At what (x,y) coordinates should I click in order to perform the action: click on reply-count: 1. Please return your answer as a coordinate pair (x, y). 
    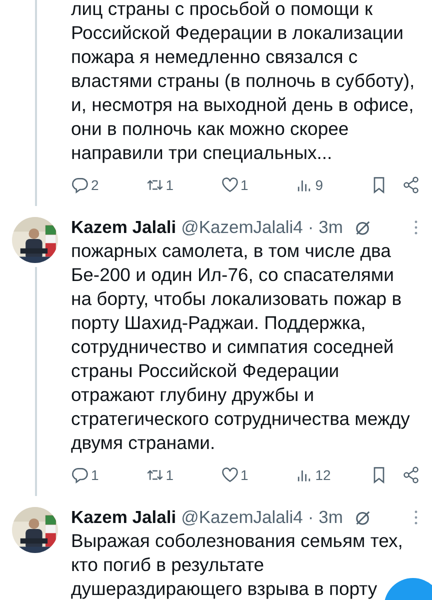
    Looking at the image, I should click on (95, 475).